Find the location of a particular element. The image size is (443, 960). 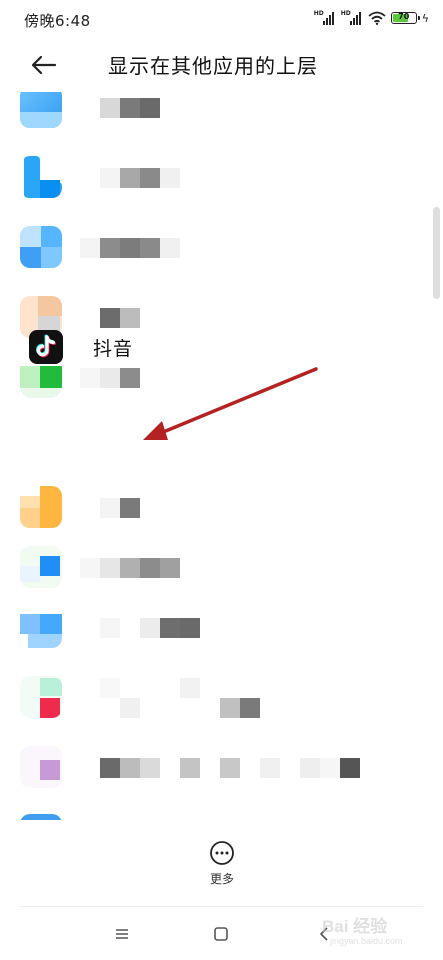

home-icon is located at coordinates (221, 934).